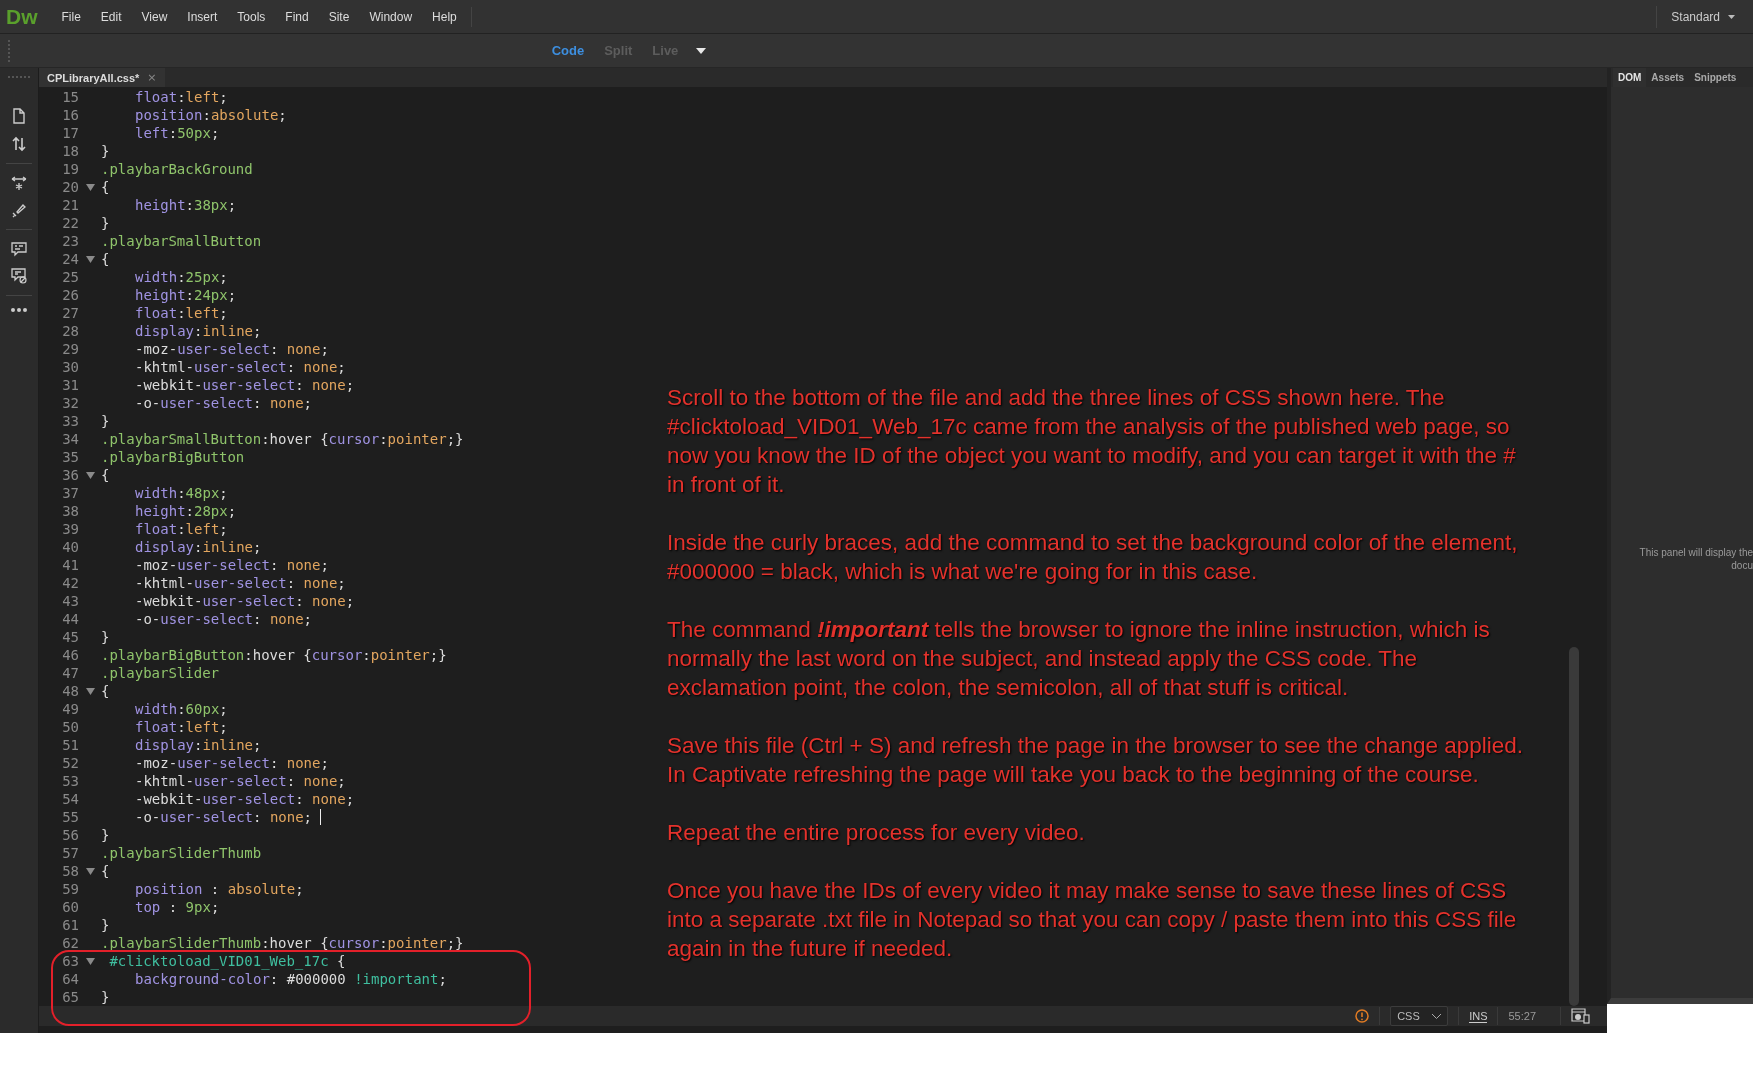 The image size is (1753, 1088). Describe the element at coordinates (19, 144) in the screenshot. I see `up-down-arrows-icon` at that location.